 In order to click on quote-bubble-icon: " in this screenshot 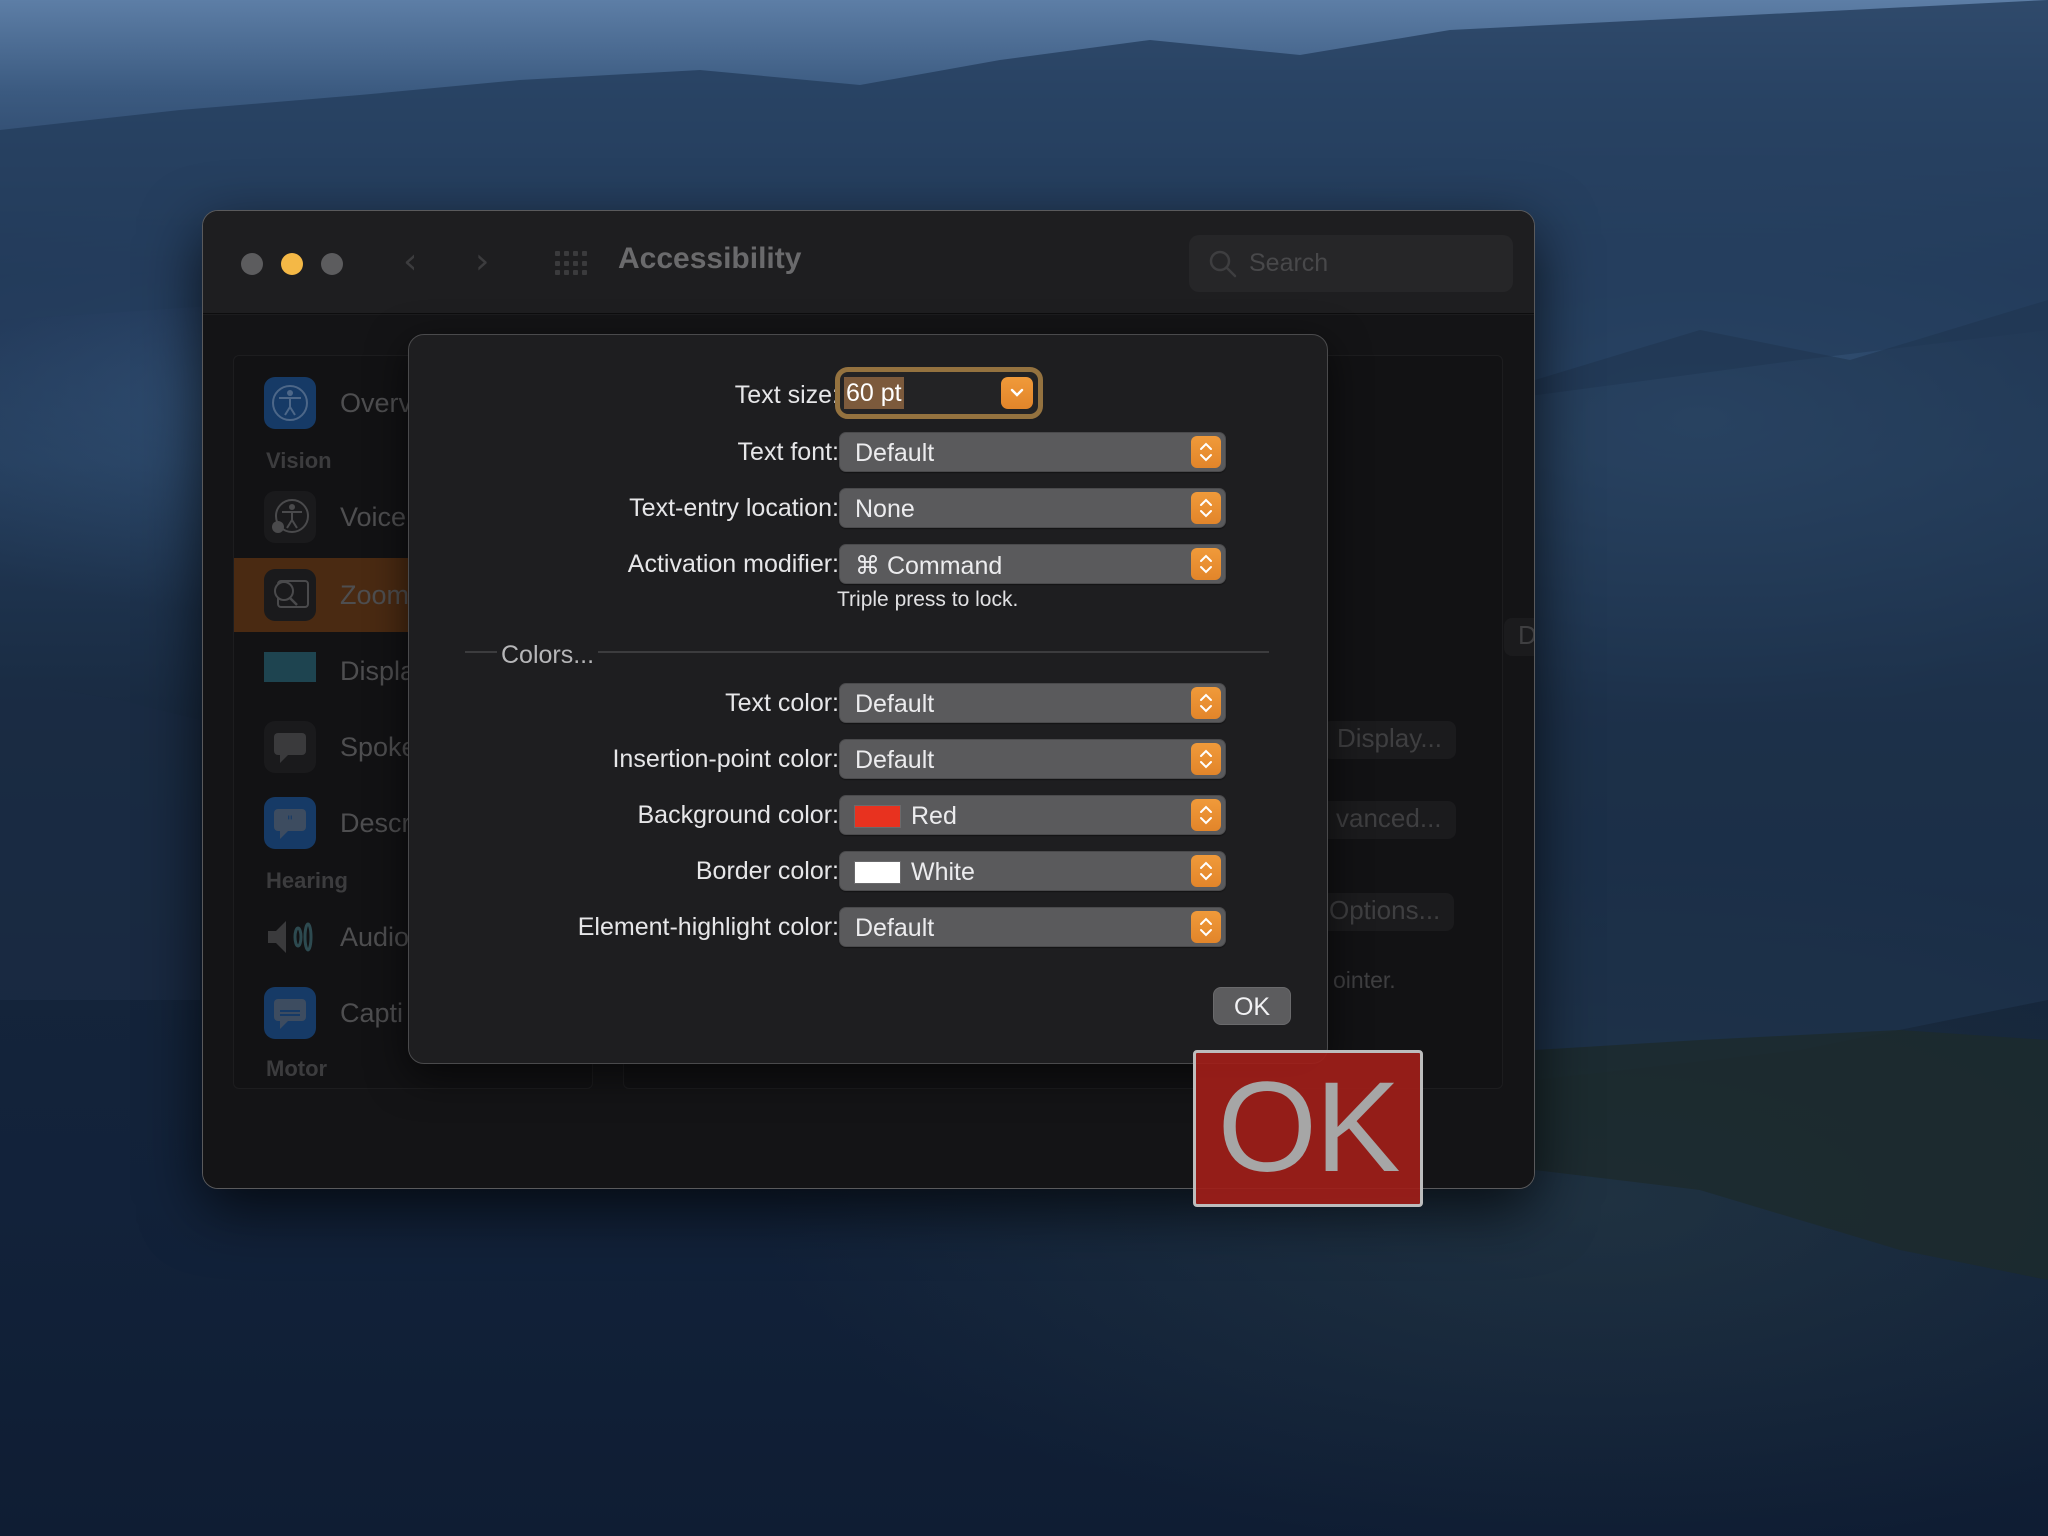, I will do `click(290, 823)`.